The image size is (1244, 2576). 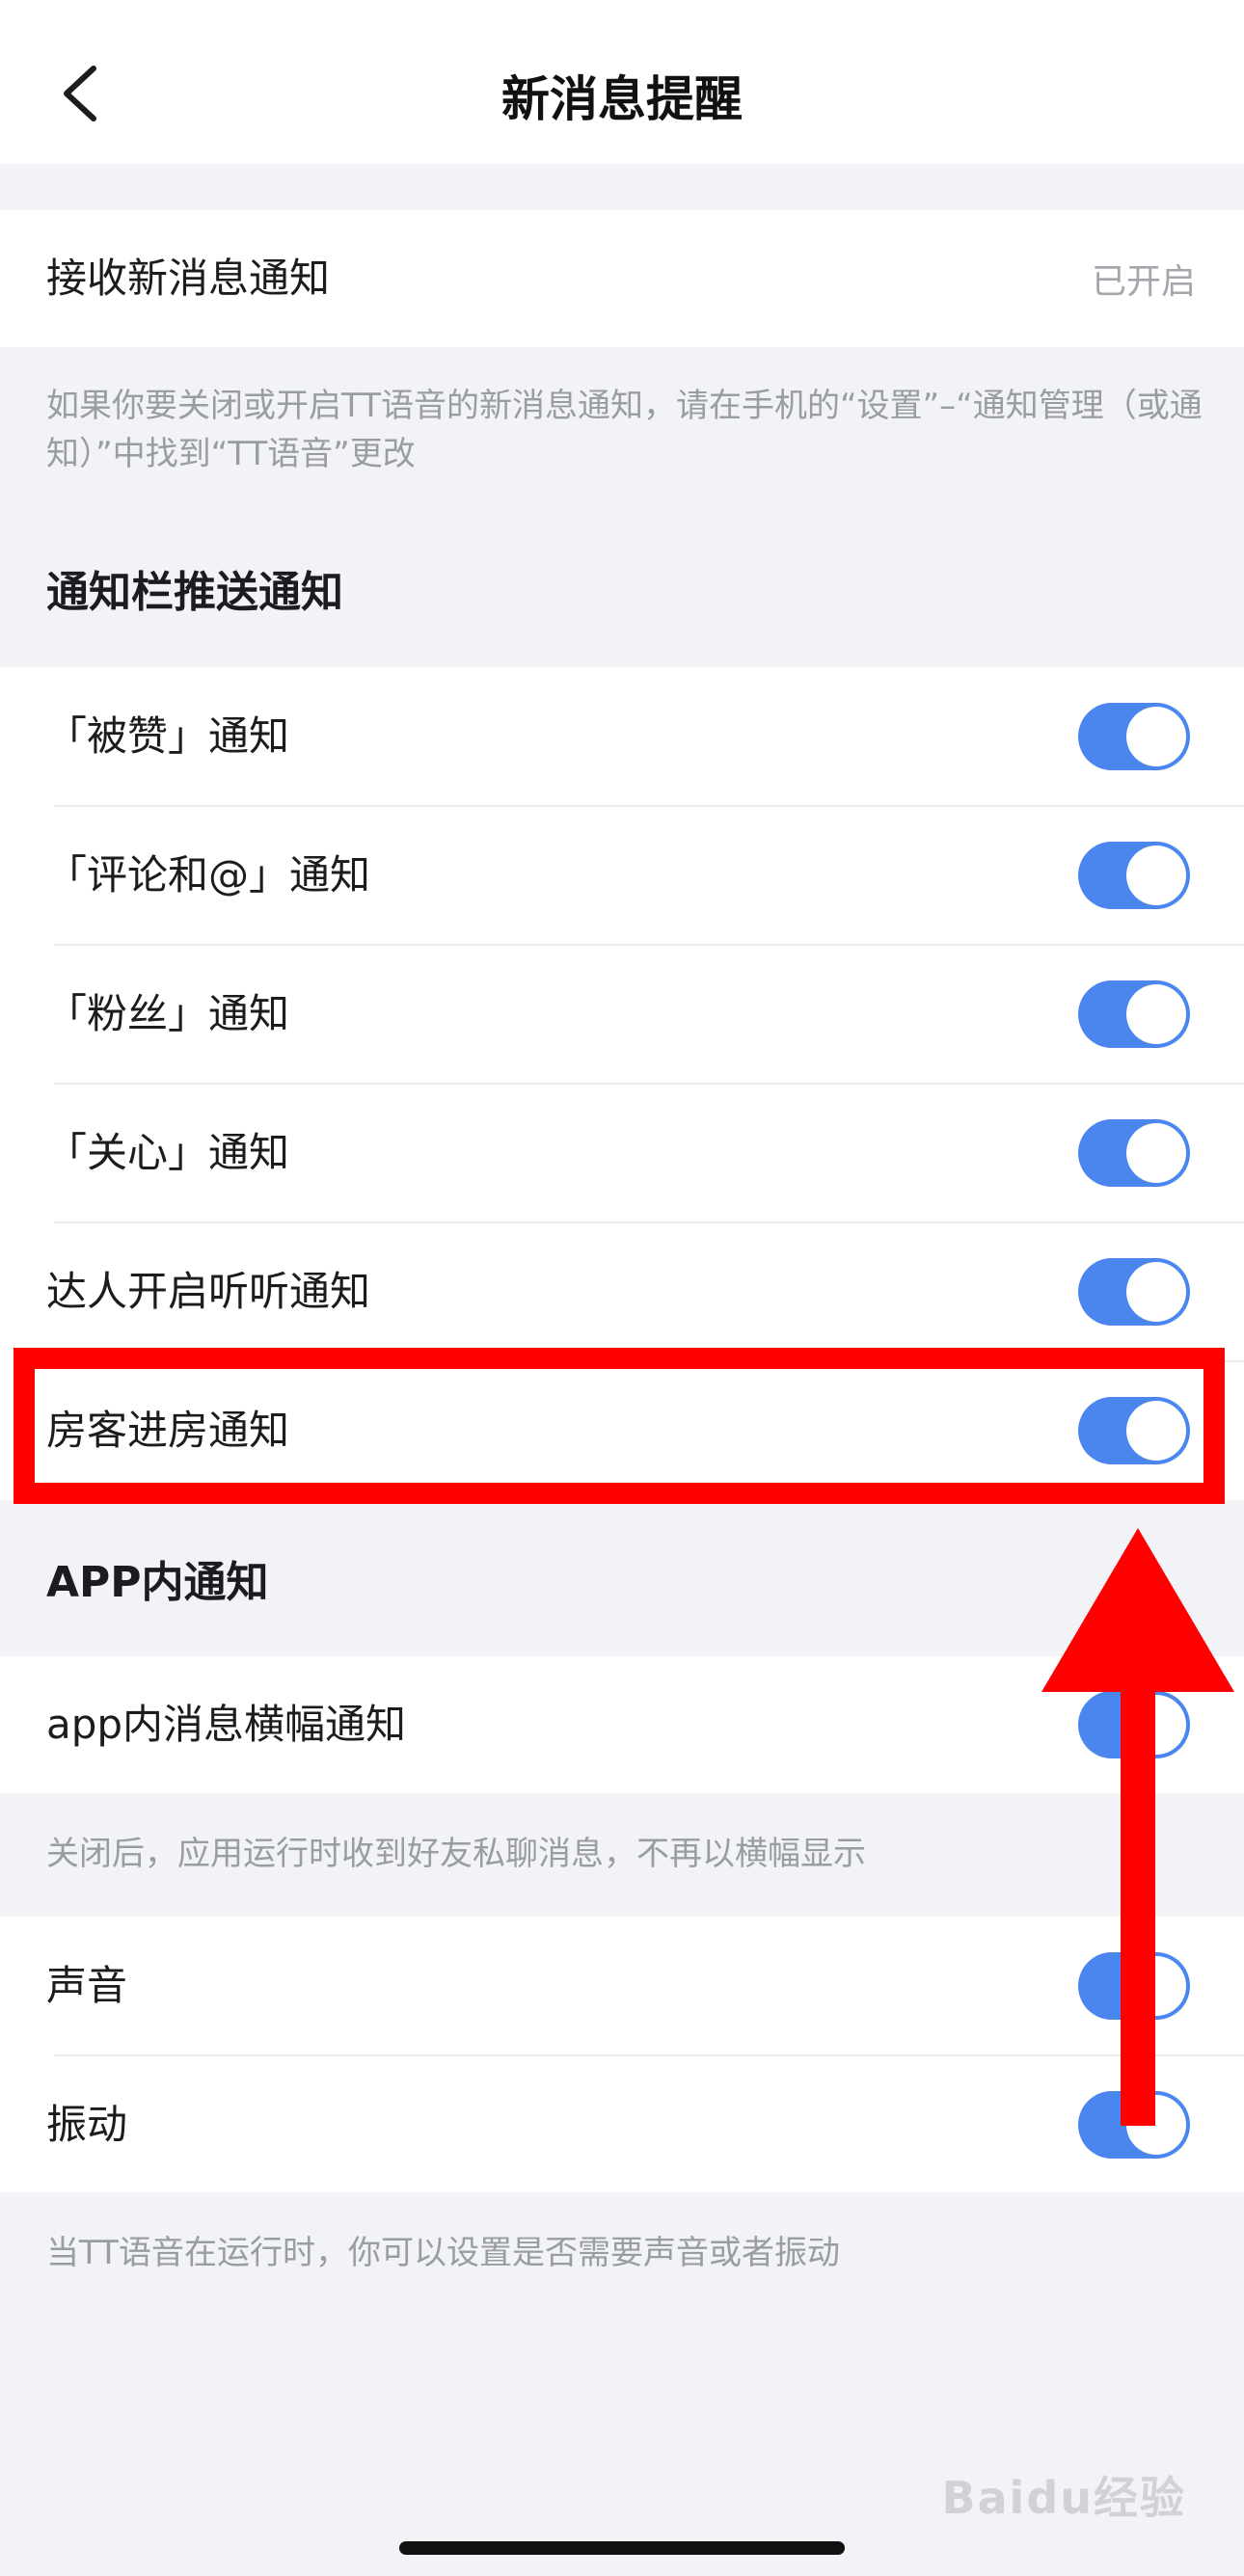 What do you see at coordinates (622, 2125) in the screenshot?
I see `toggle-row-vibrate: 振动` at bounding box center [622, 2125].